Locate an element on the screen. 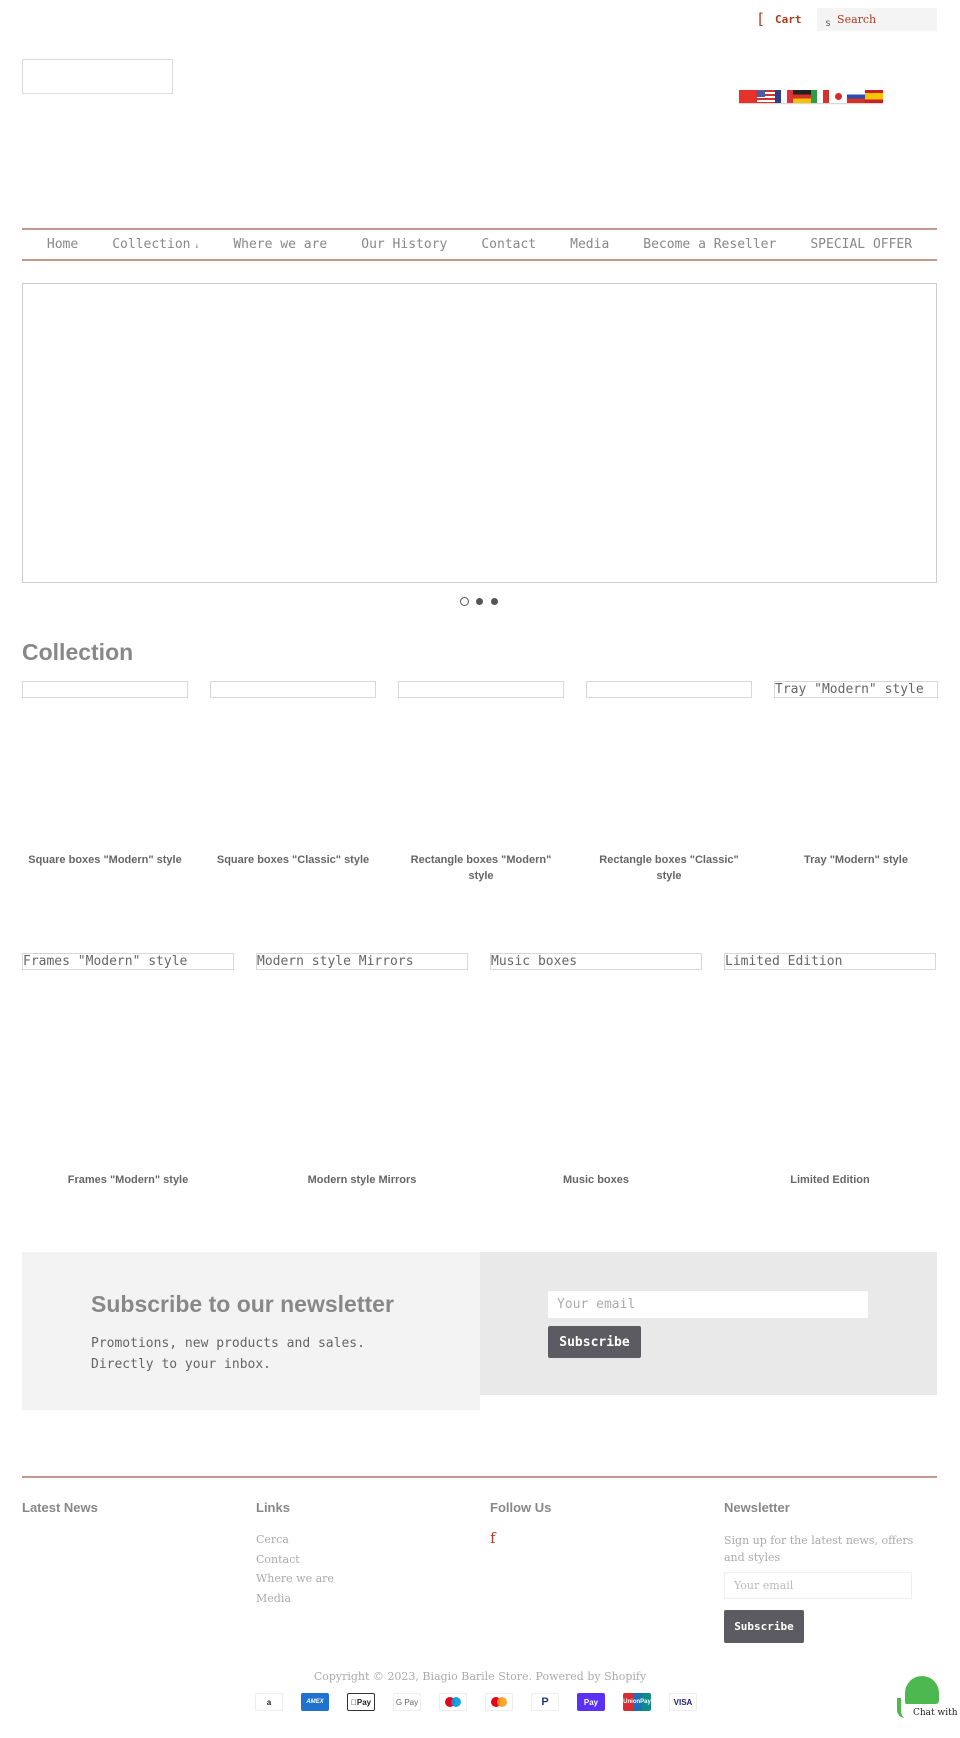 This screenshot has height=1738, width=960. footer-follow-us: Follow Us f is located at coordinates (520, 1523).